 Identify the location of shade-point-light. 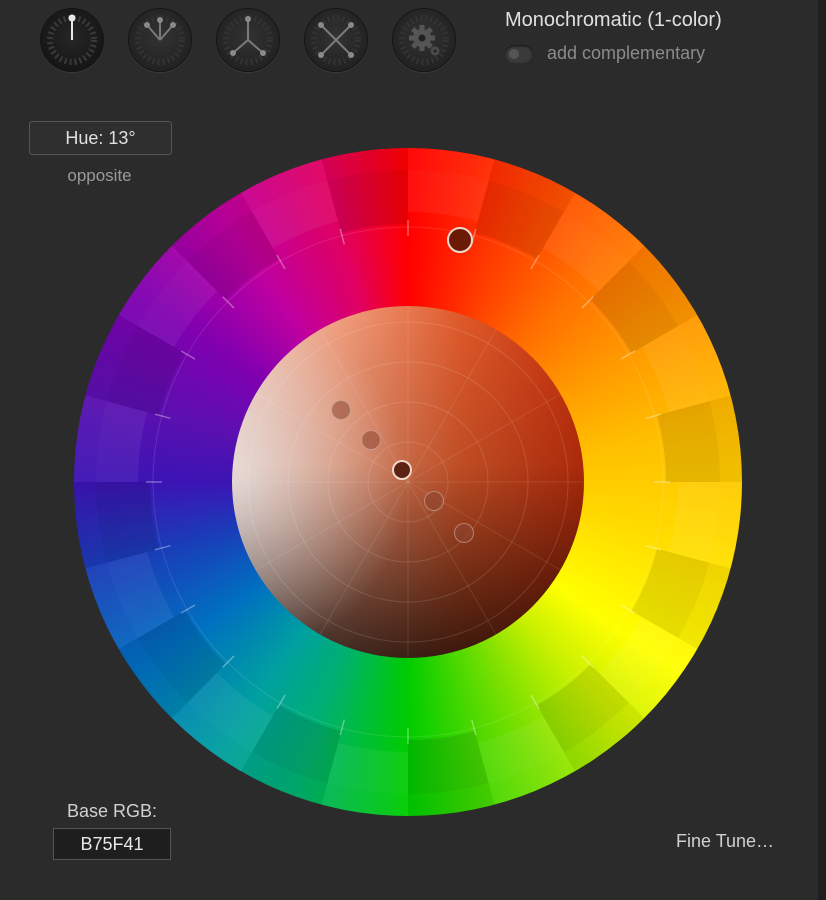
(371, 440).